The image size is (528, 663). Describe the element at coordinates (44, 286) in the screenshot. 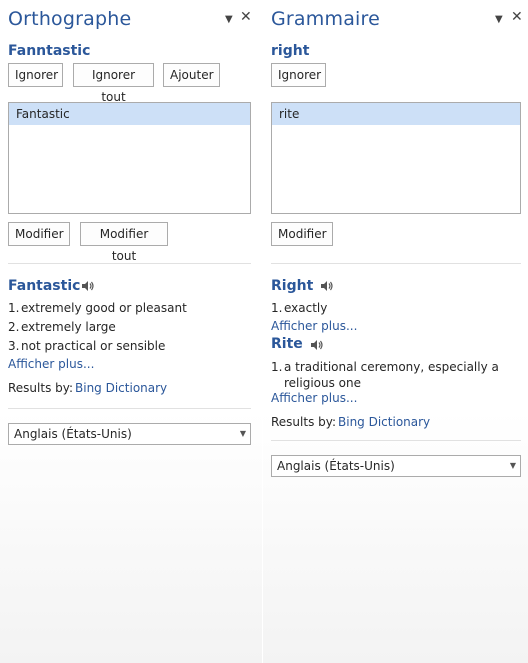

I see `definition-word: Fantastic` at that location.